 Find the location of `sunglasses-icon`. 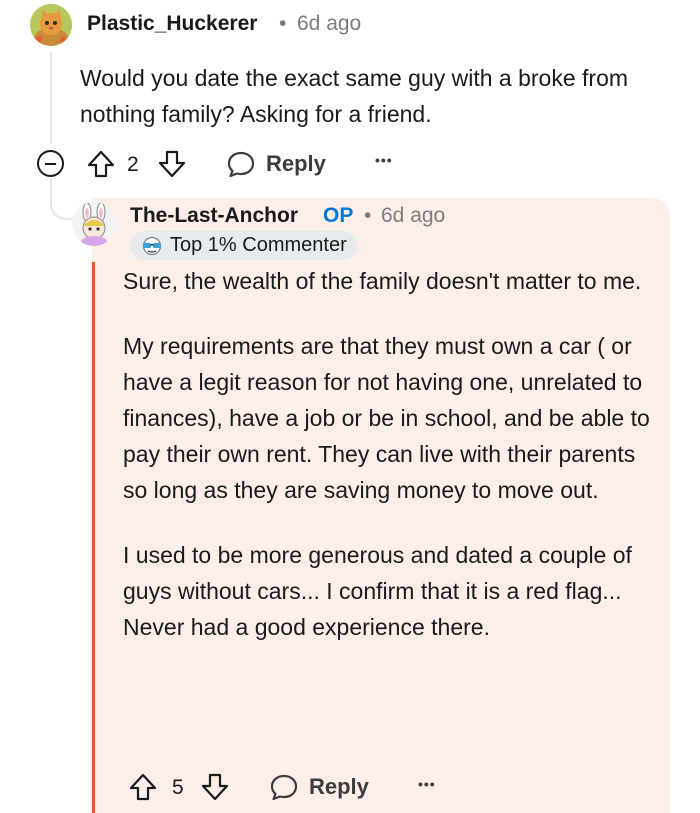

sunglasses-icon is located at coordinates (152, 245).